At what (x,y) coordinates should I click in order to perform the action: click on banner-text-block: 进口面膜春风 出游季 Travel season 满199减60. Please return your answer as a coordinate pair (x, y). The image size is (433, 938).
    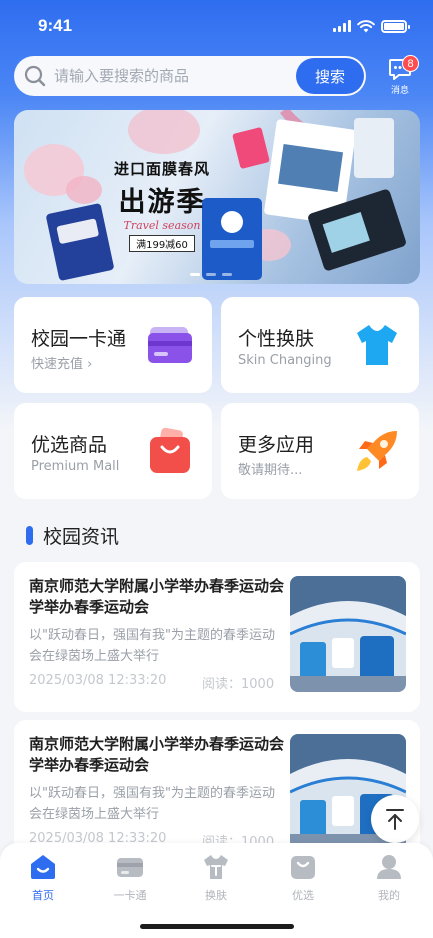
    Looking at the image, I should click on (162, 205).